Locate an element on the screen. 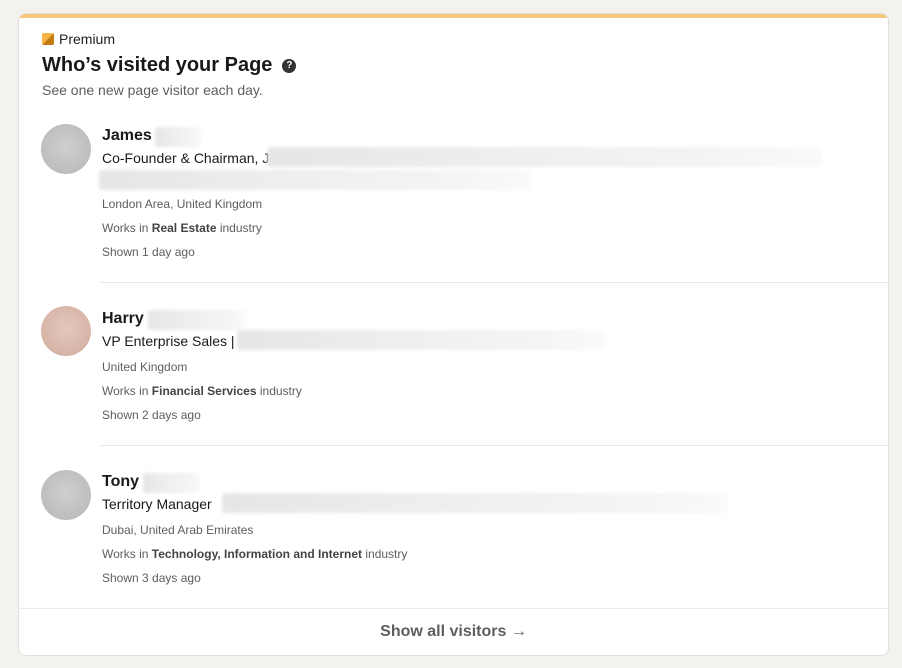 The height and width of the screenshot is (668, 902). visitor-location: Dubai, United Arab Emirates is located at coordinates (178, 530).